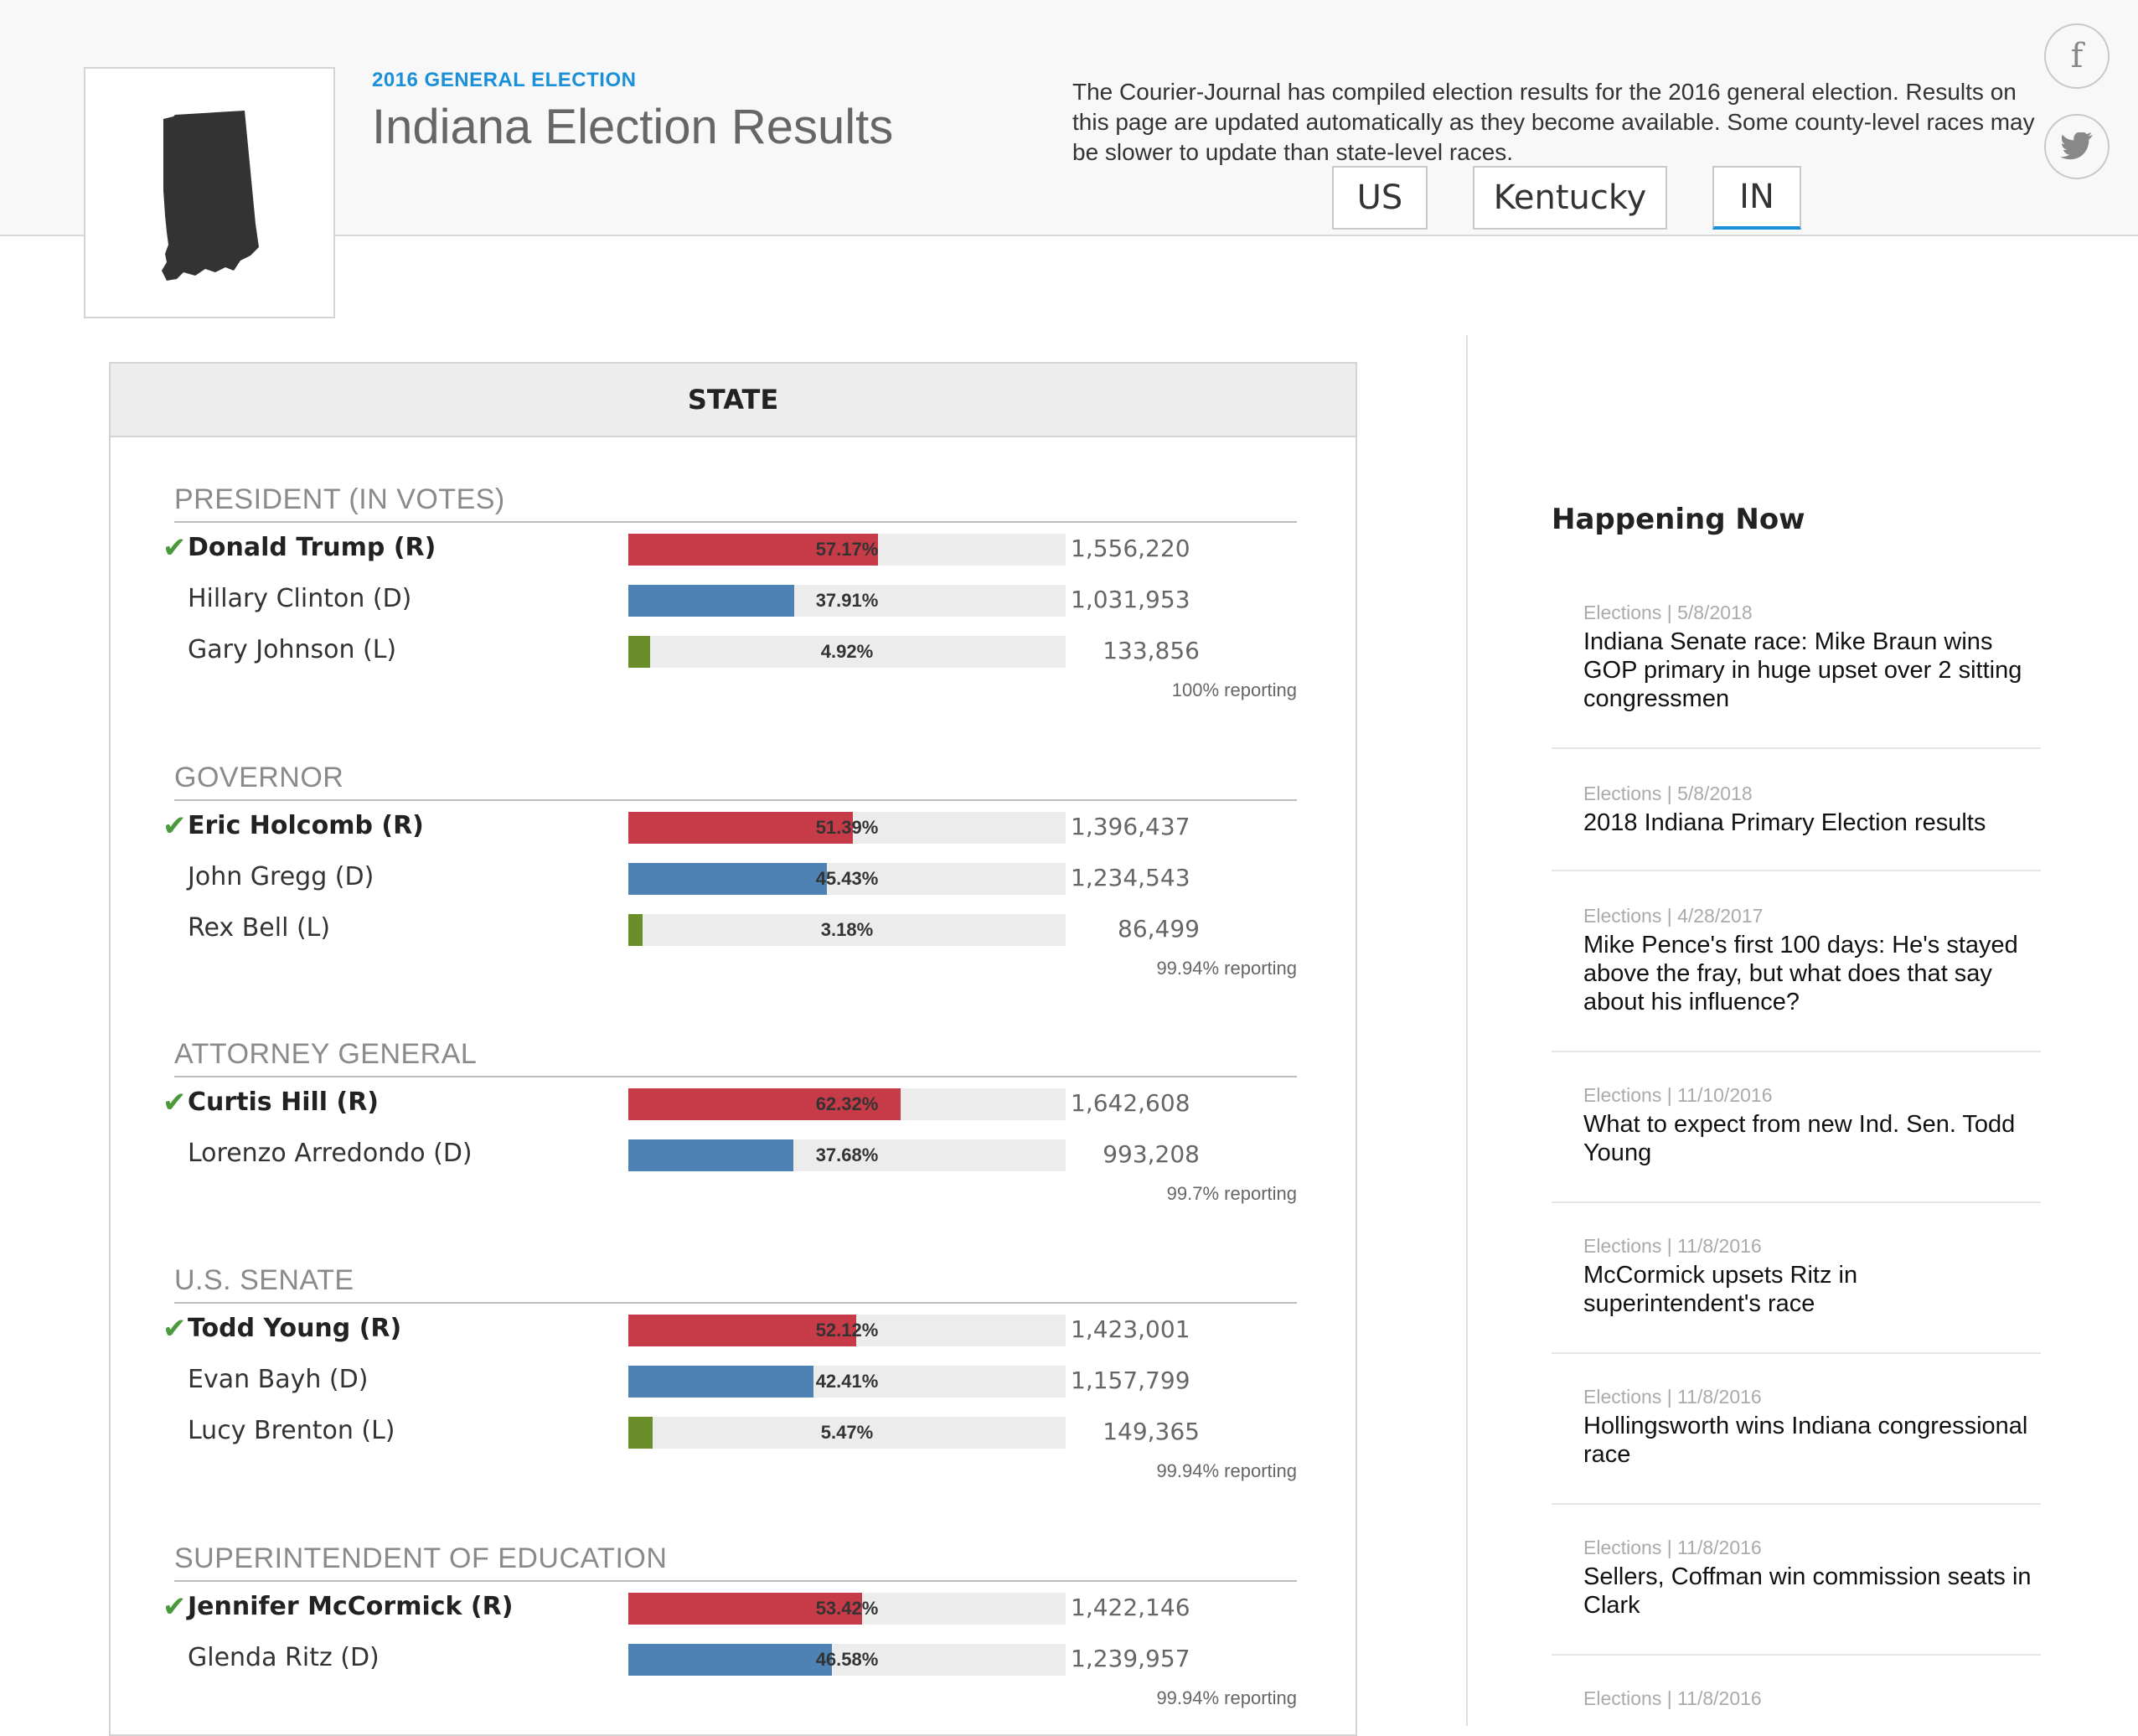  I want to click on race-title: GOVERNOR, so click(735, 780).